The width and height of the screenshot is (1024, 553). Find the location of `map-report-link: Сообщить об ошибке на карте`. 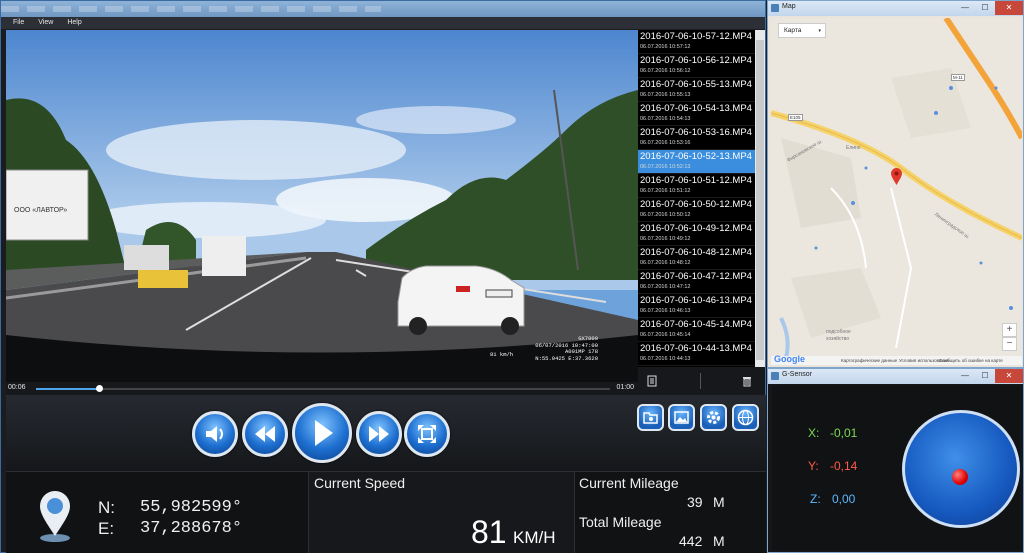

map-report-link: Сообщить об ошибке на карте is located at coordinates (971, 360).